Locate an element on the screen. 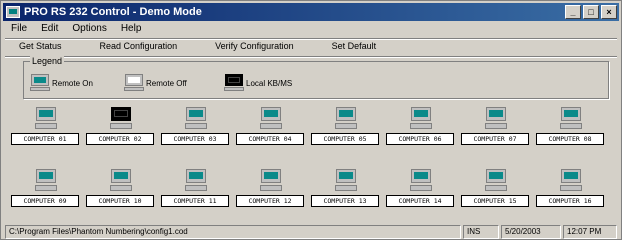  computer-label: COMPUTER 07 is located at coordinates (495, 139).